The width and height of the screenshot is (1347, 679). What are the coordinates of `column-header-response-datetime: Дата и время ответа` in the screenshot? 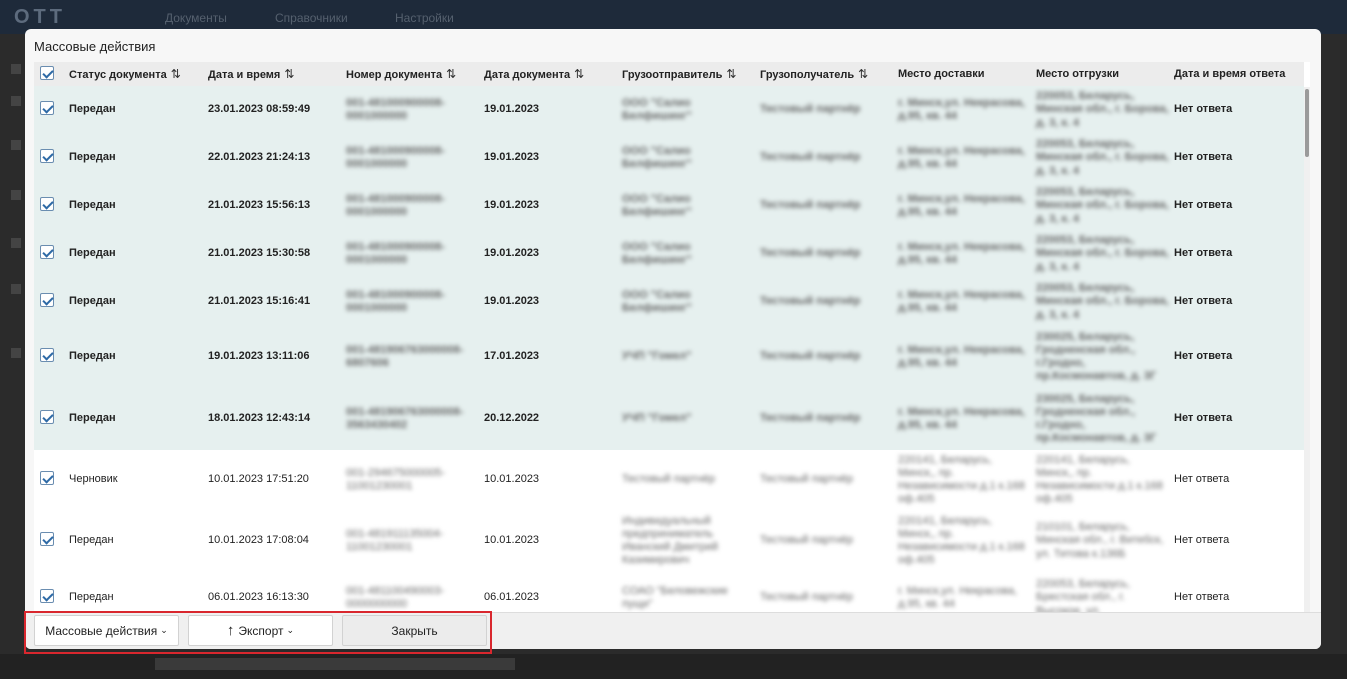 It's located at (1230, 74).